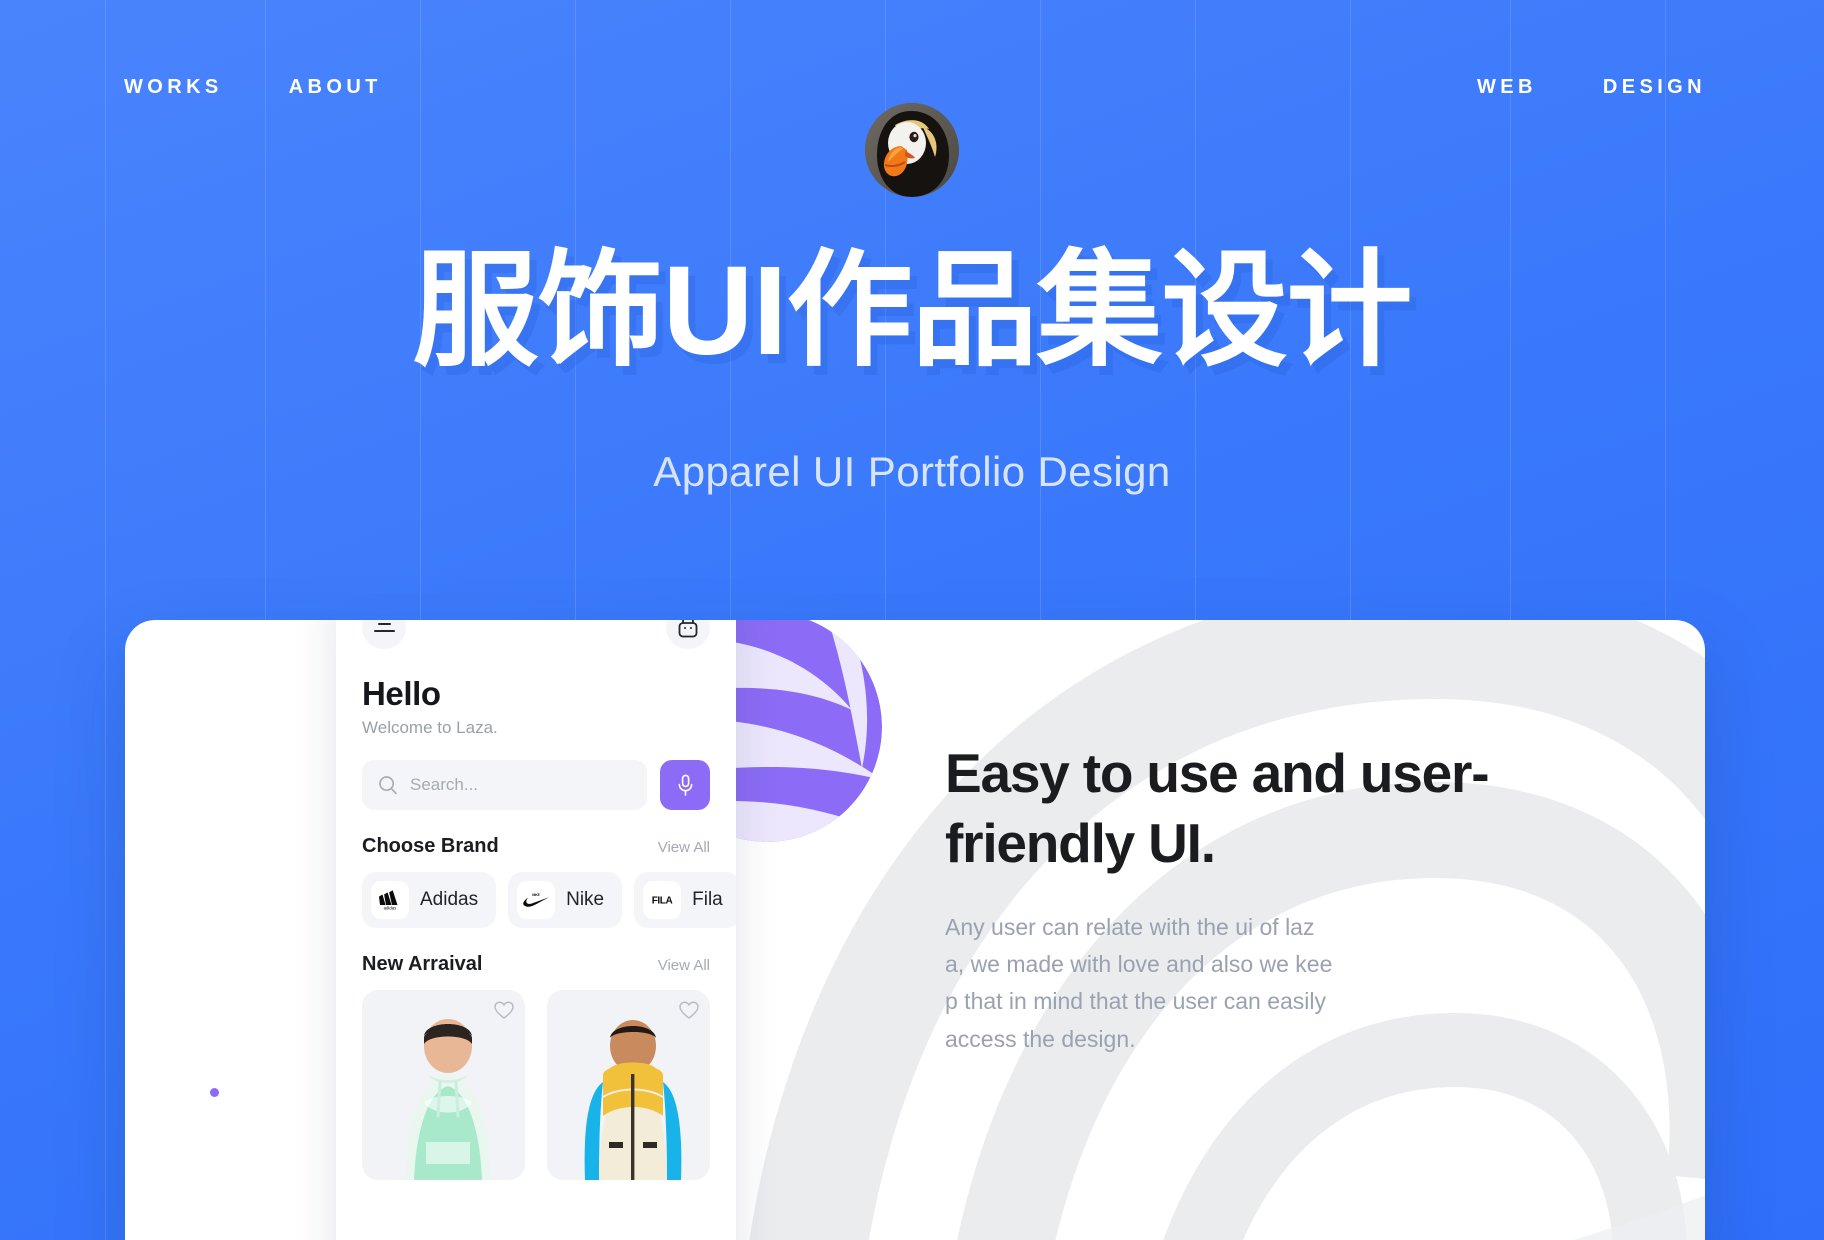  I want to click on brand-section-title: Choose Brand, so click(430, 846).